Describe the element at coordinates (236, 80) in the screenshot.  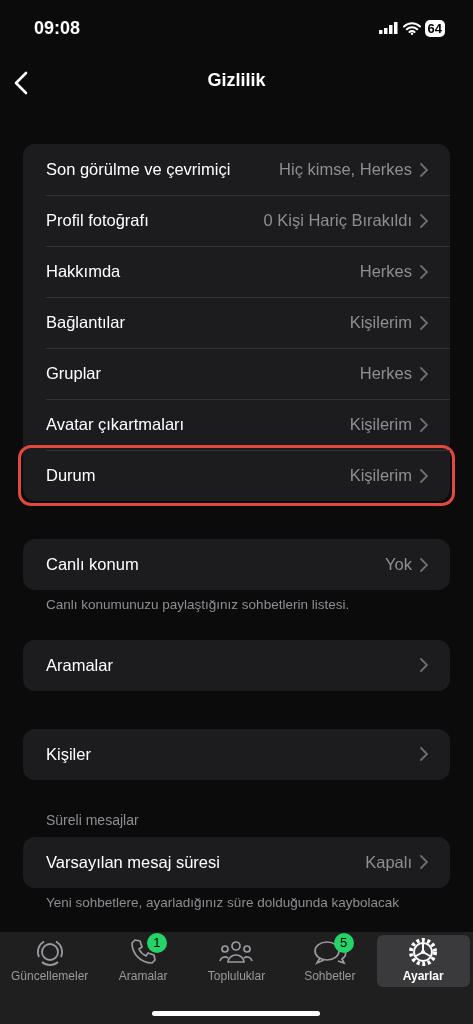
I see `page-title: Gizlilik` at that location.